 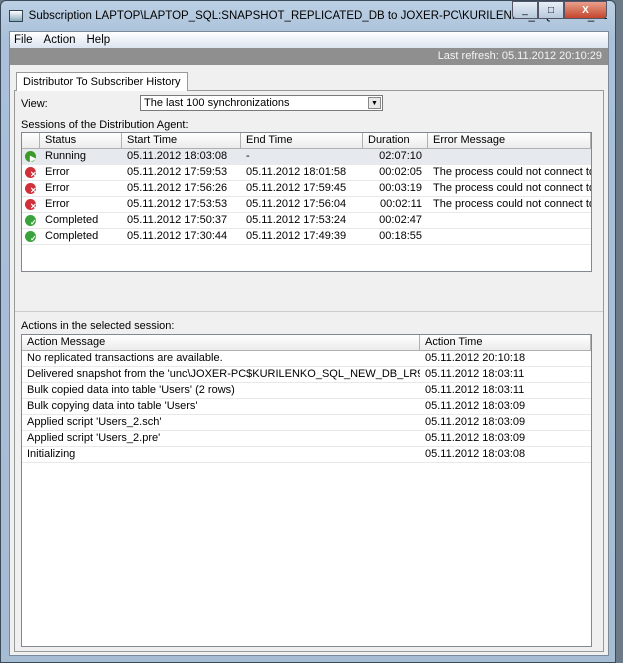 I want to click on start-time-cell: 05.11.2012 17:53:53, so click(x=177, y=204).